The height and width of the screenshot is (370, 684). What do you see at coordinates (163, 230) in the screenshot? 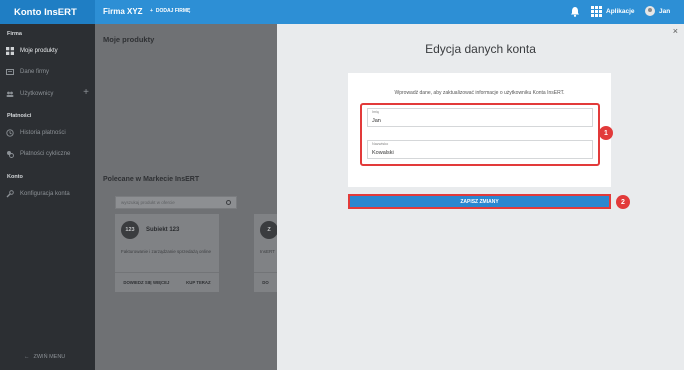
I see `product-name: Subiekt 123` at bounding box center [163, 230].